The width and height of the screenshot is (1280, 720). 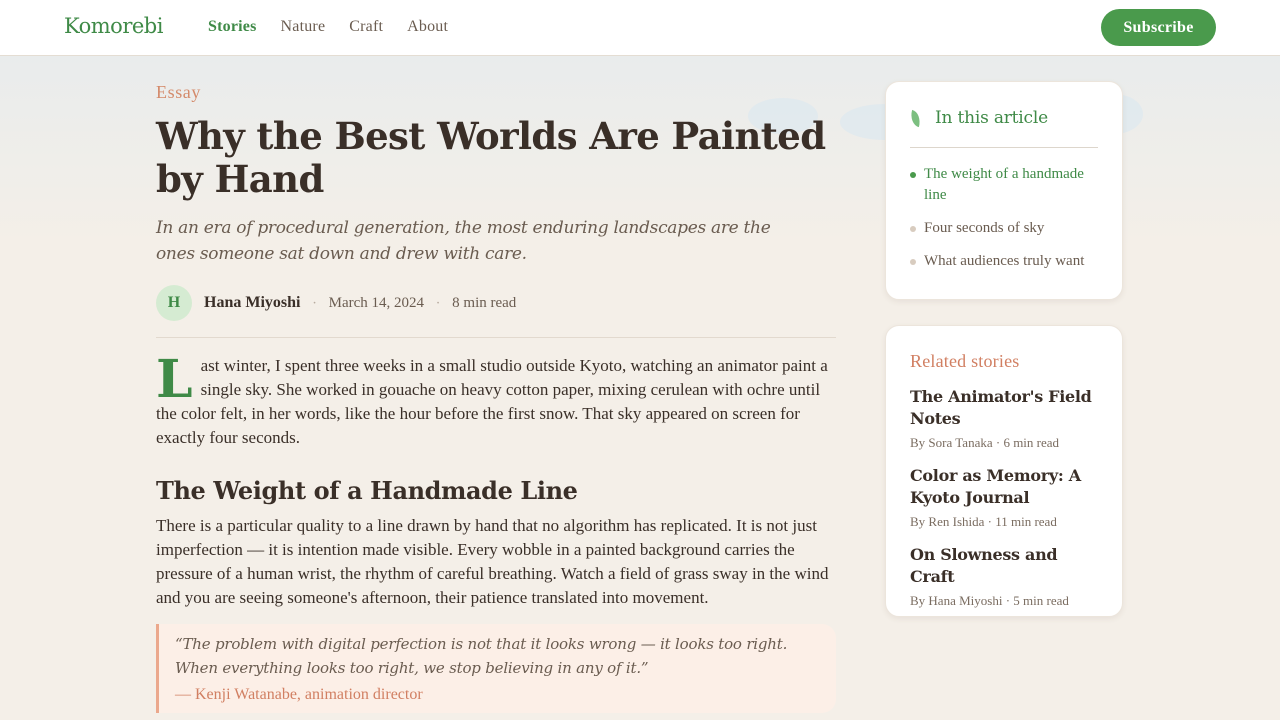 I want to click on nav-item-craft: Craft, so click(x=366, y=27).